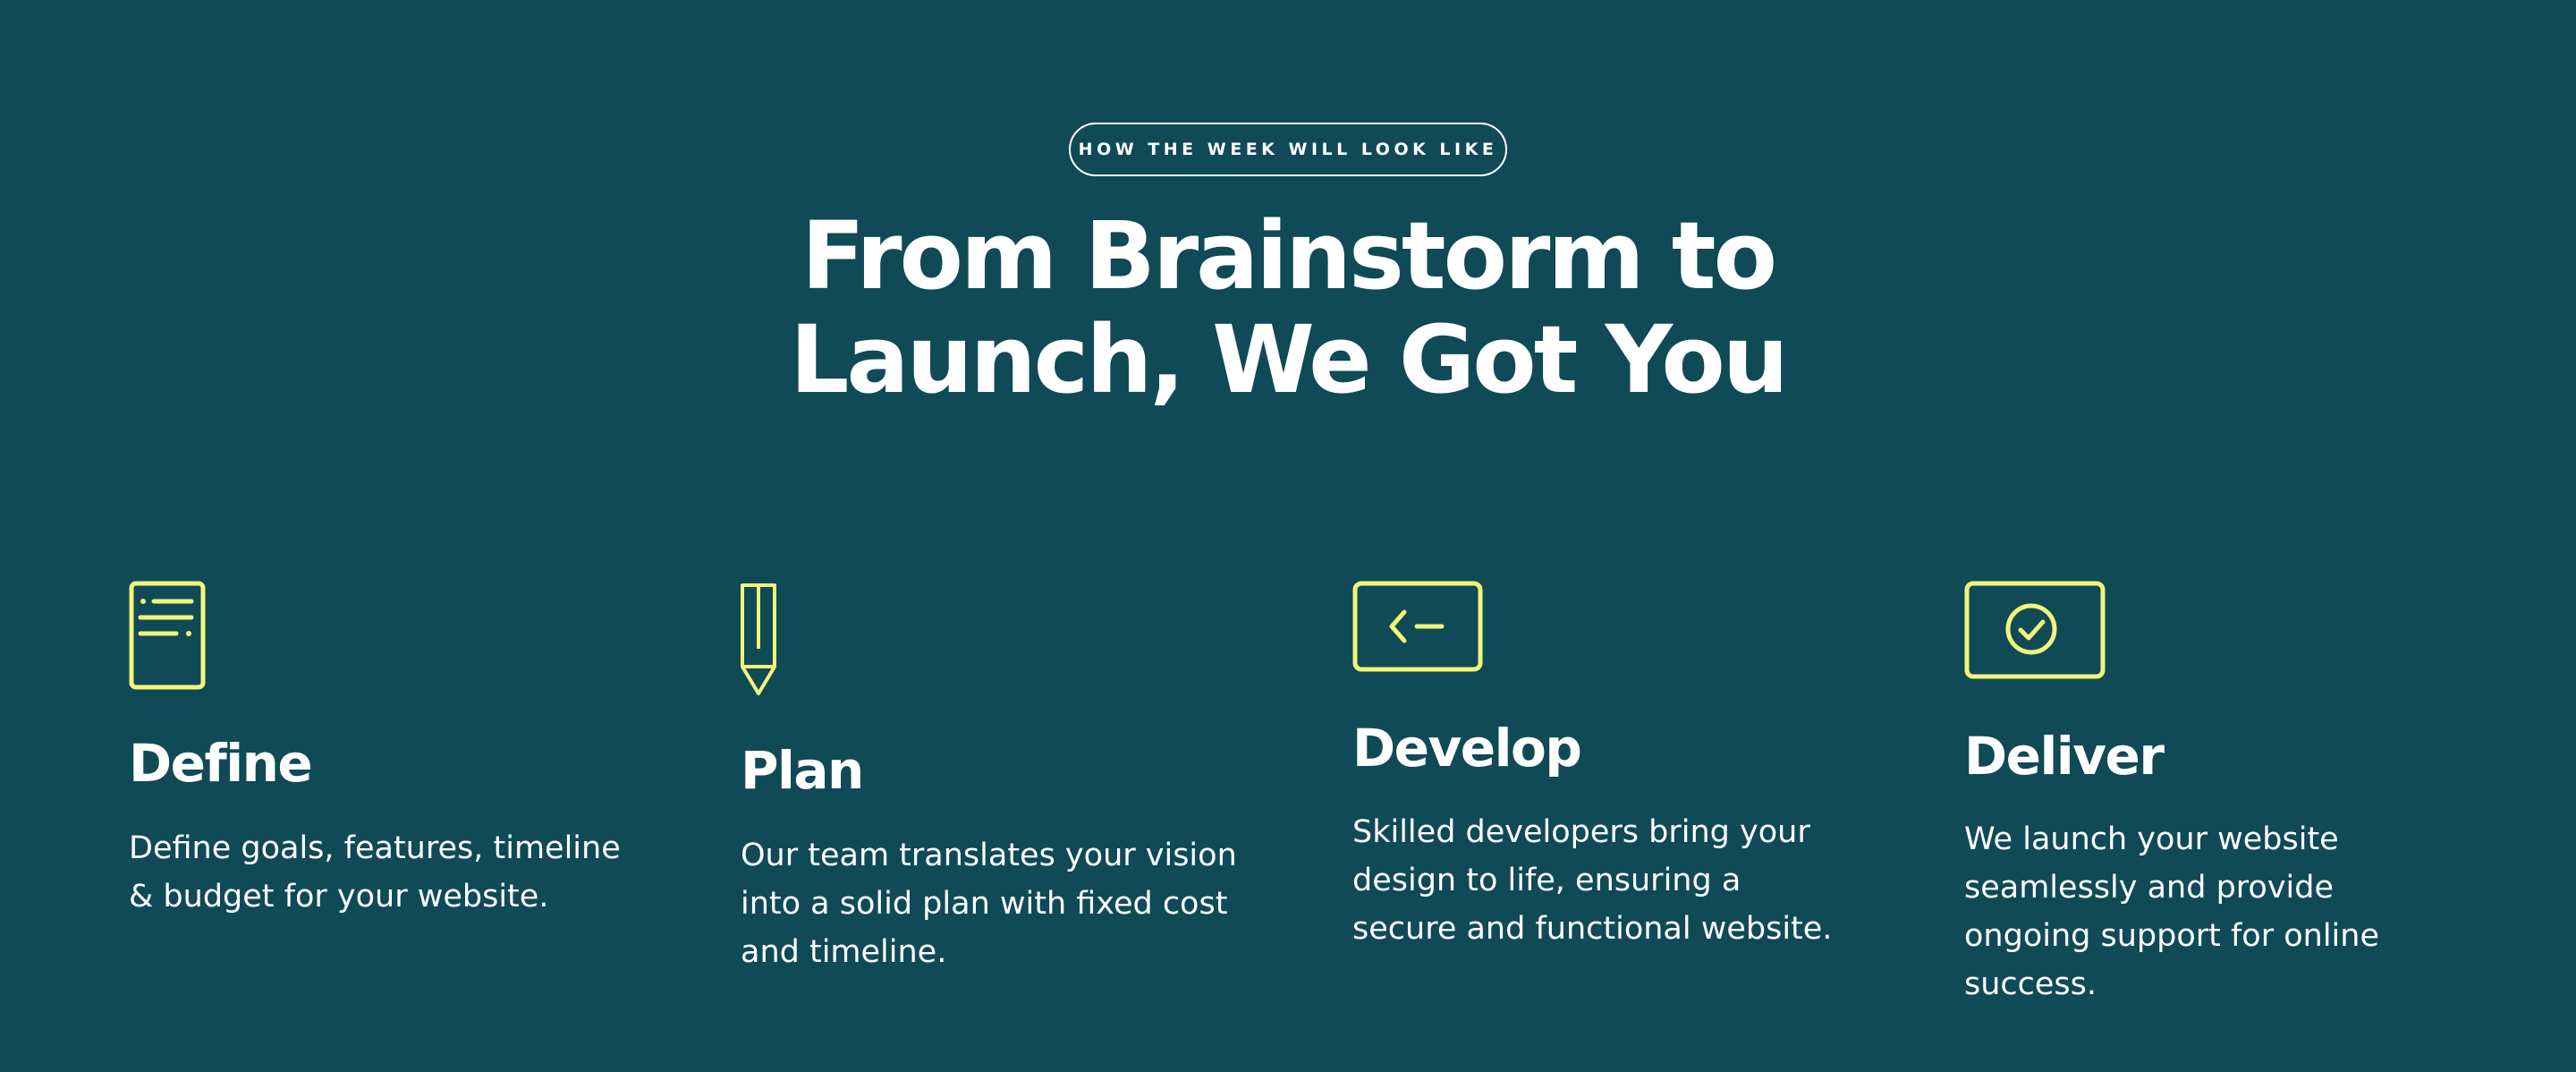 Image resolution: width=2576 pixels, height=1072 pixels. I want to click on step-title: Plan, so click(802, 771).